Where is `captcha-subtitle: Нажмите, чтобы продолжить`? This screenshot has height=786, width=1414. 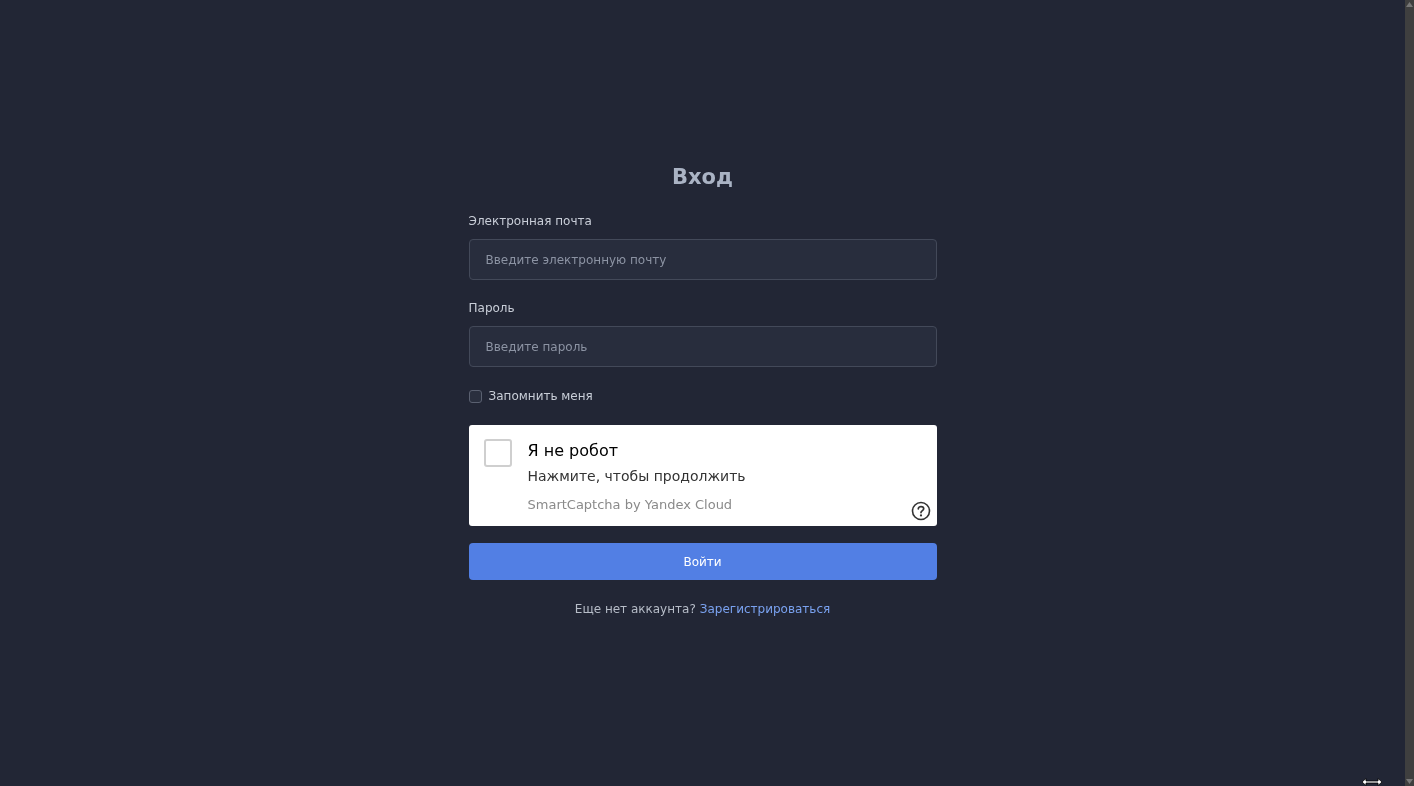 captcha-subtitle: Нажмите, чтобы продолжить is located at coordinates (636, 476).